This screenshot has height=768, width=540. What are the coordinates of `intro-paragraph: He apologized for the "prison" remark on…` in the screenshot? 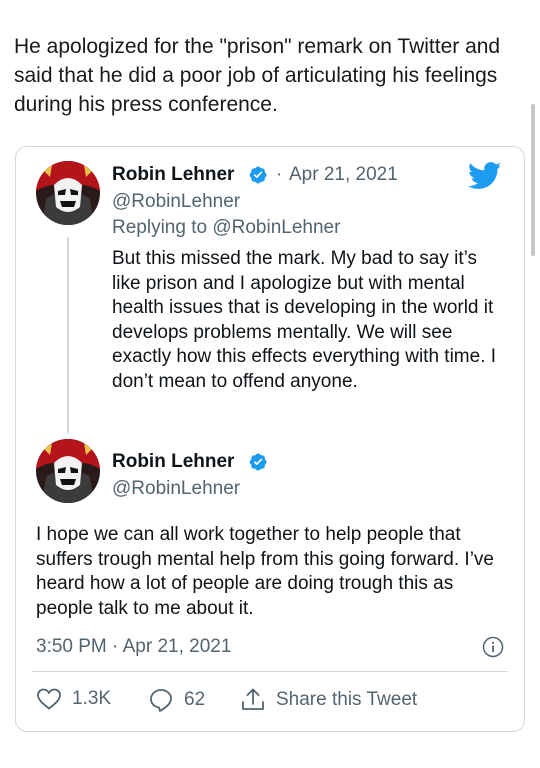 It's located at (257, 75).